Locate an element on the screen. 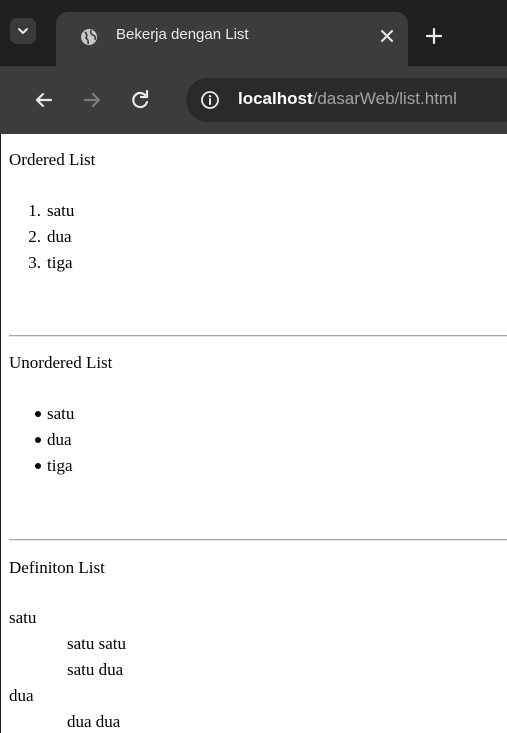 The height and width of the screenshot is (733, 507). unordered-list-heading: Unordered List is located at coordinates (61, 362).